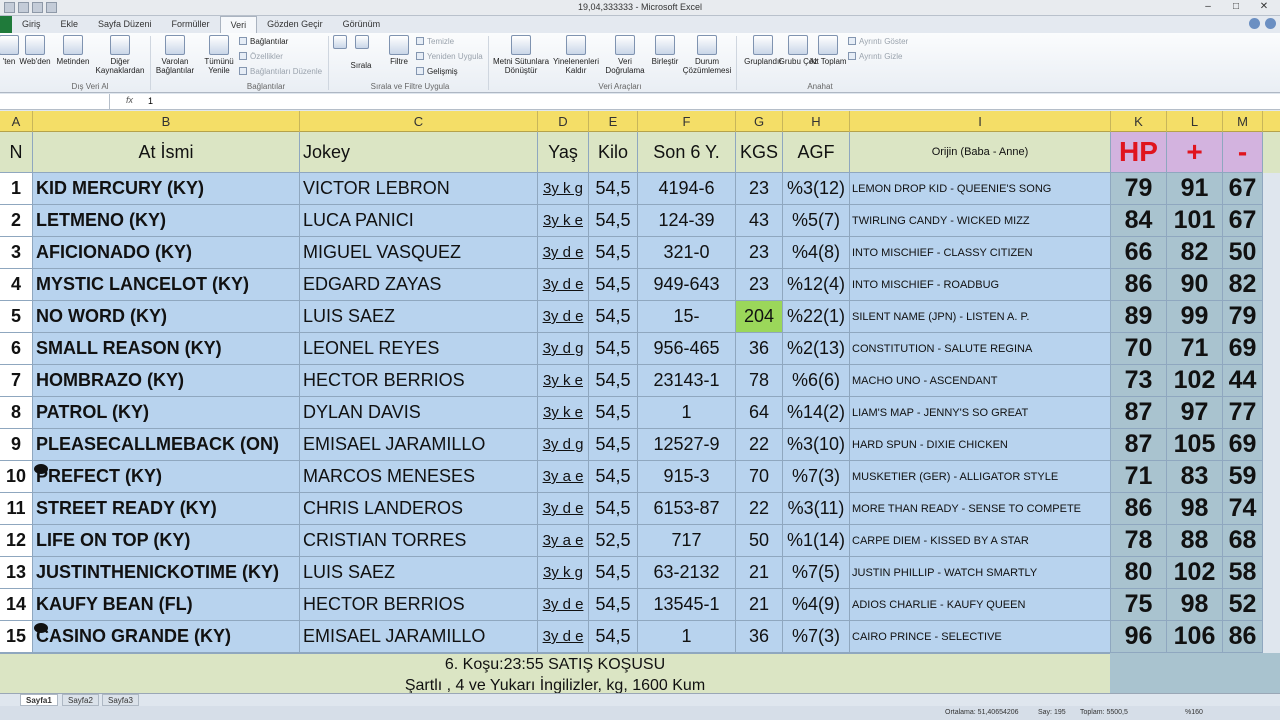 This screenshot has width=1280, height=720. What do you see at coordinates (816, 509) in the screenshot?
I see `cell-agf: %3(11)` at bounding box center [816, 509].